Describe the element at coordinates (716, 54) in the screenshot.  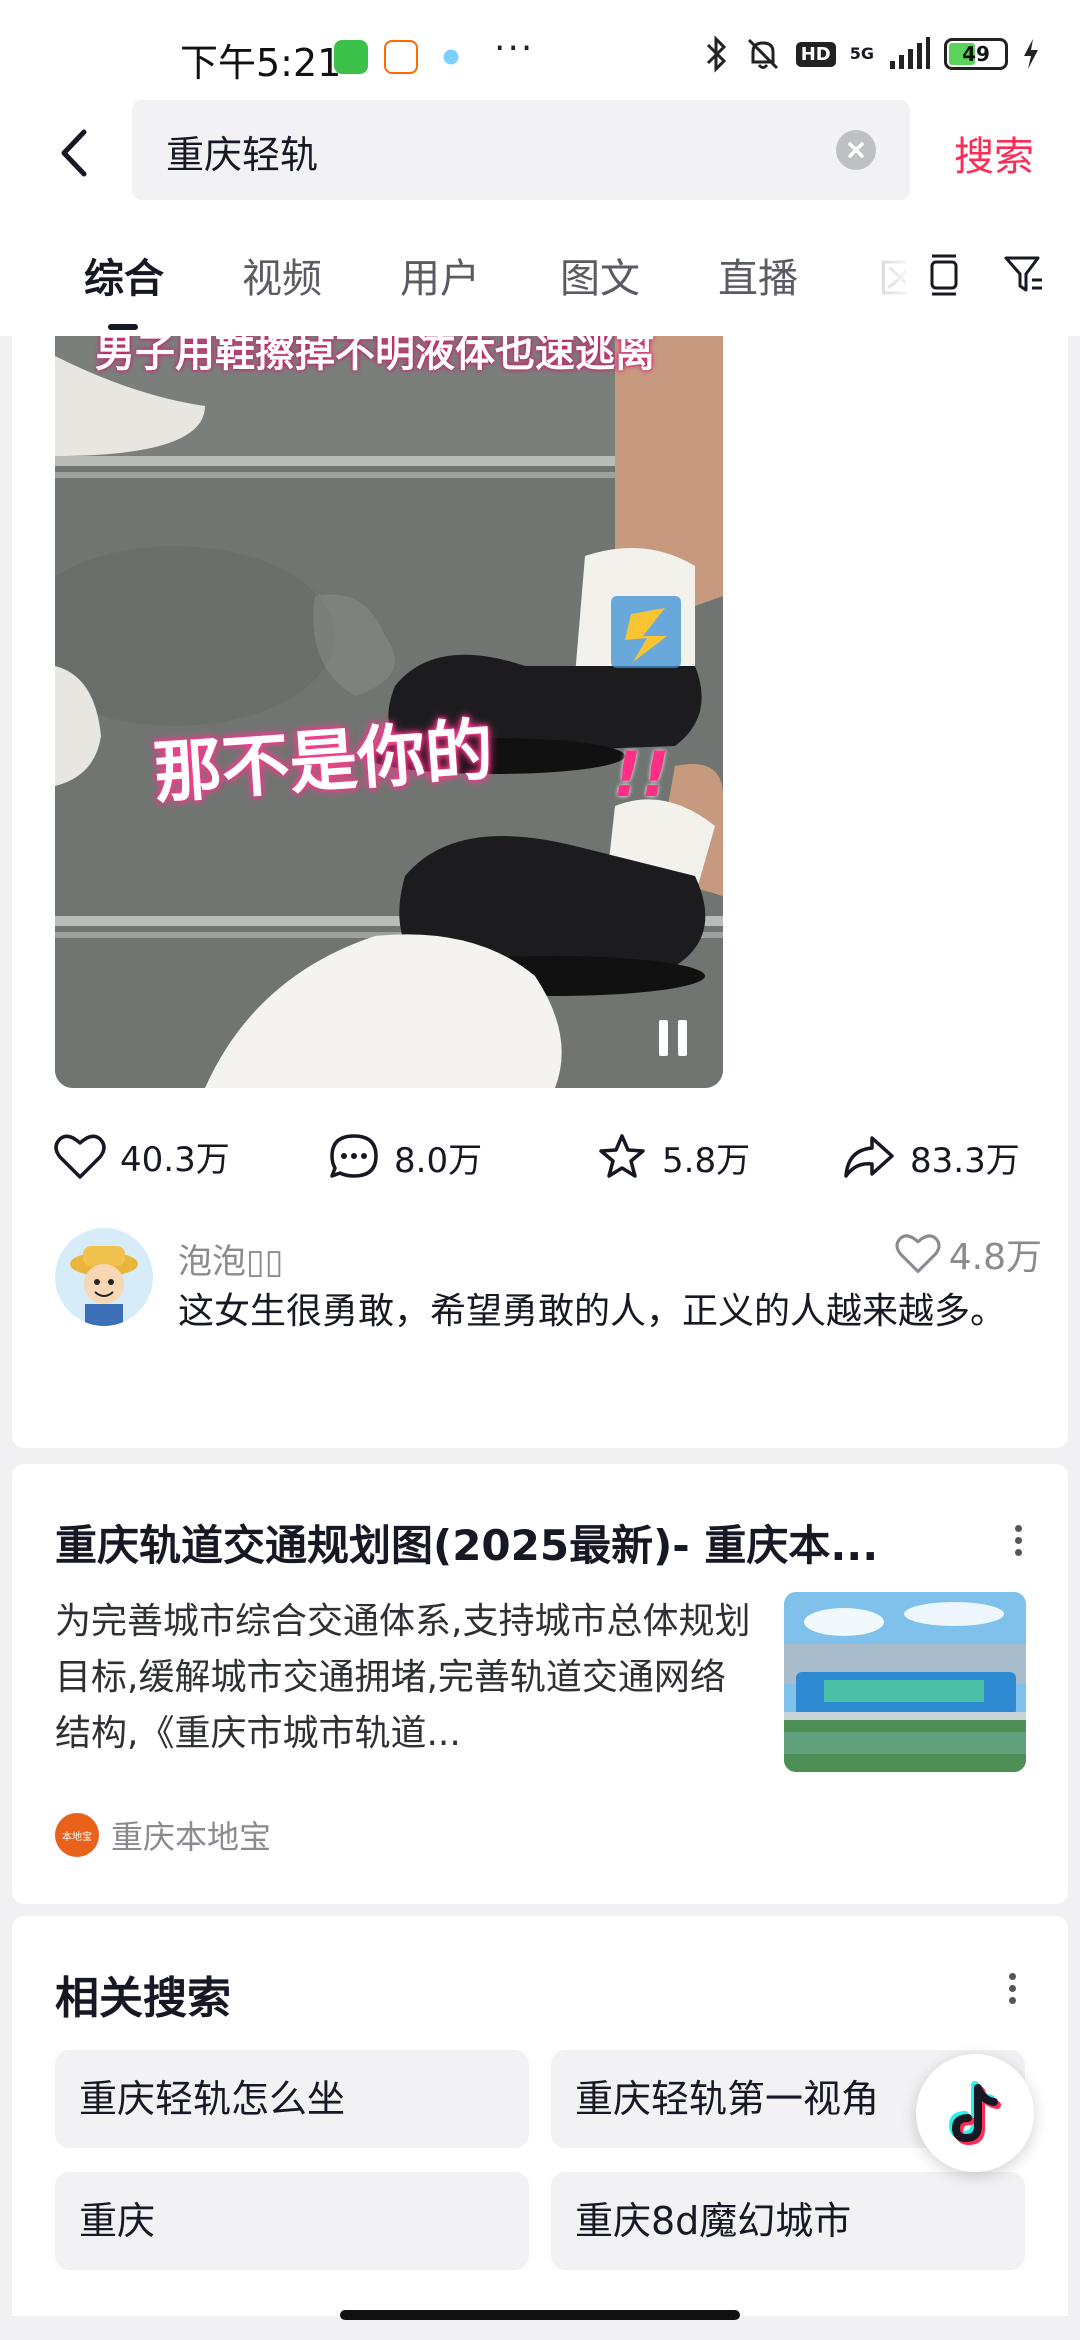
I see `bluetooth-icon` at that location.